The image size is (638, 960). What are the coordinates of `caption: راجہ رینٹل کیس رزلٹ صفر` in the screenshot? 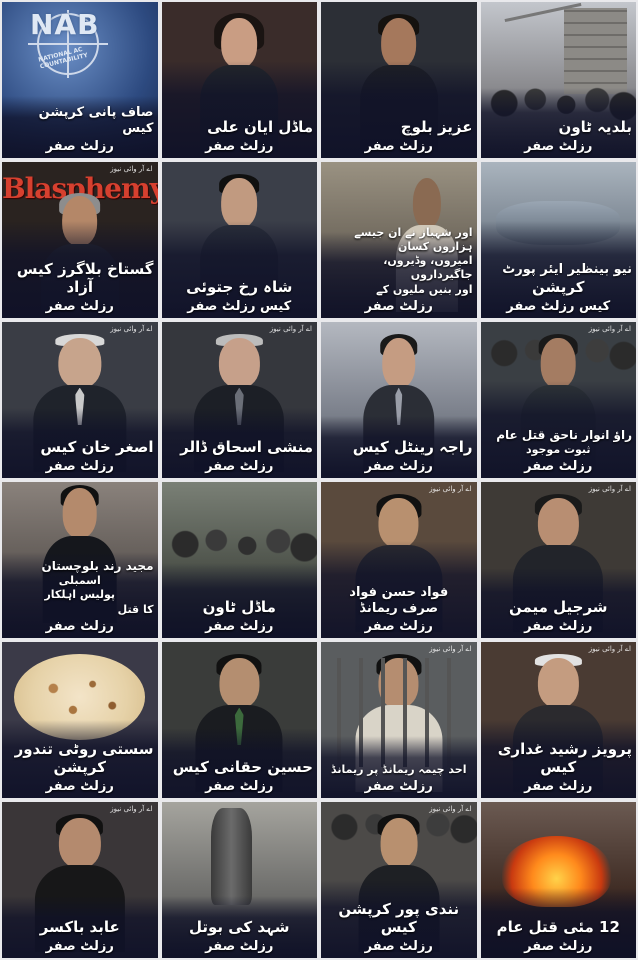 It's located at (399, 456).